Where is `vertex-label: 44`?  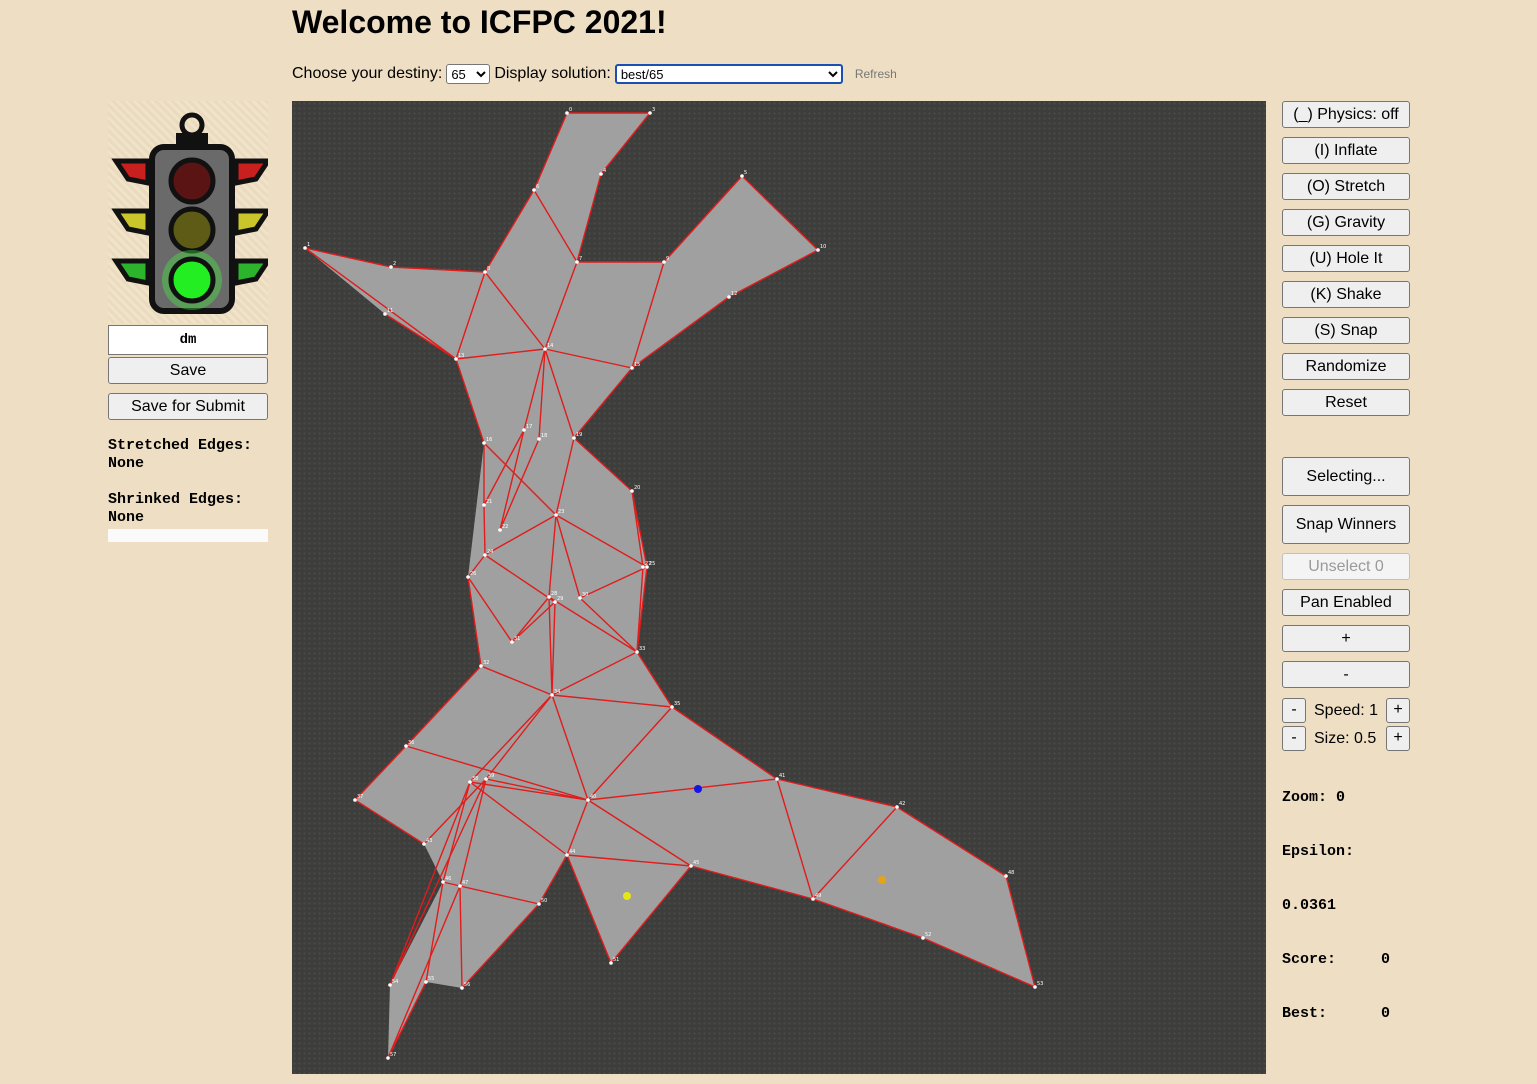 vertex-label: 44 is located at coordinates (572, 852).